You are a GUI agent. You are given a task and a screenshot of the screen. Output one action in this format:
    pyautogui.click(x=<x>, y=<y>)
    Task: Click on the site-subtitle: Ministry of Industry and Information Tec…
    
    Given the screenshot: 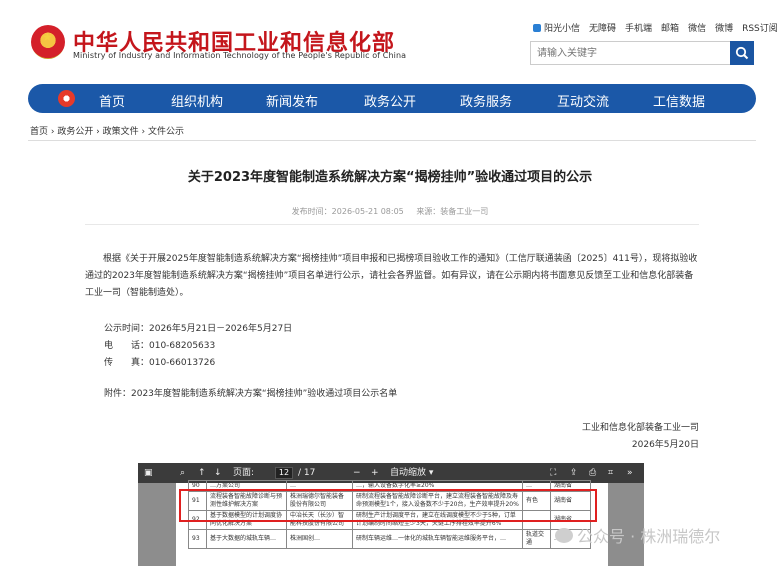 What is the action you would take?
    pyautogui.click(x=240, y=55)
    